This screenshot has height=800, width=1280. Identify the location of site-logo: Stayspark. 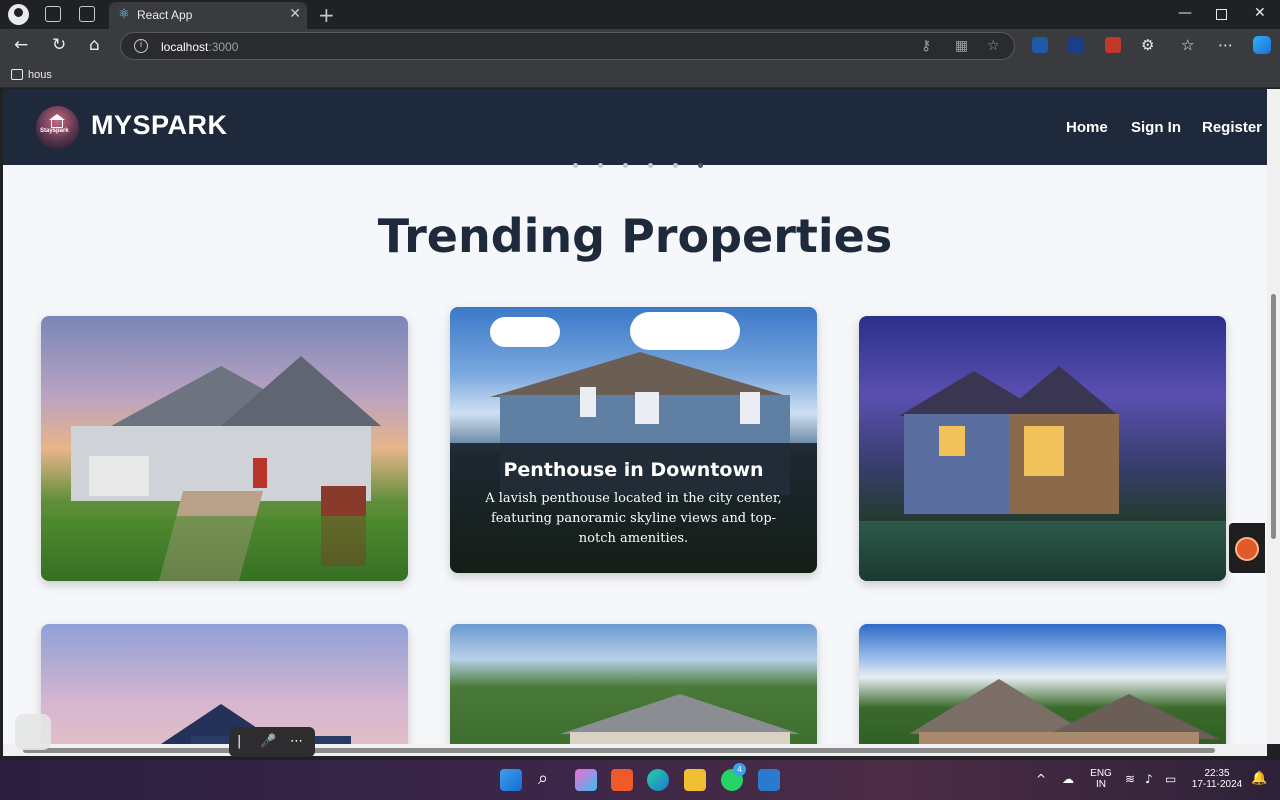
(57, 127).